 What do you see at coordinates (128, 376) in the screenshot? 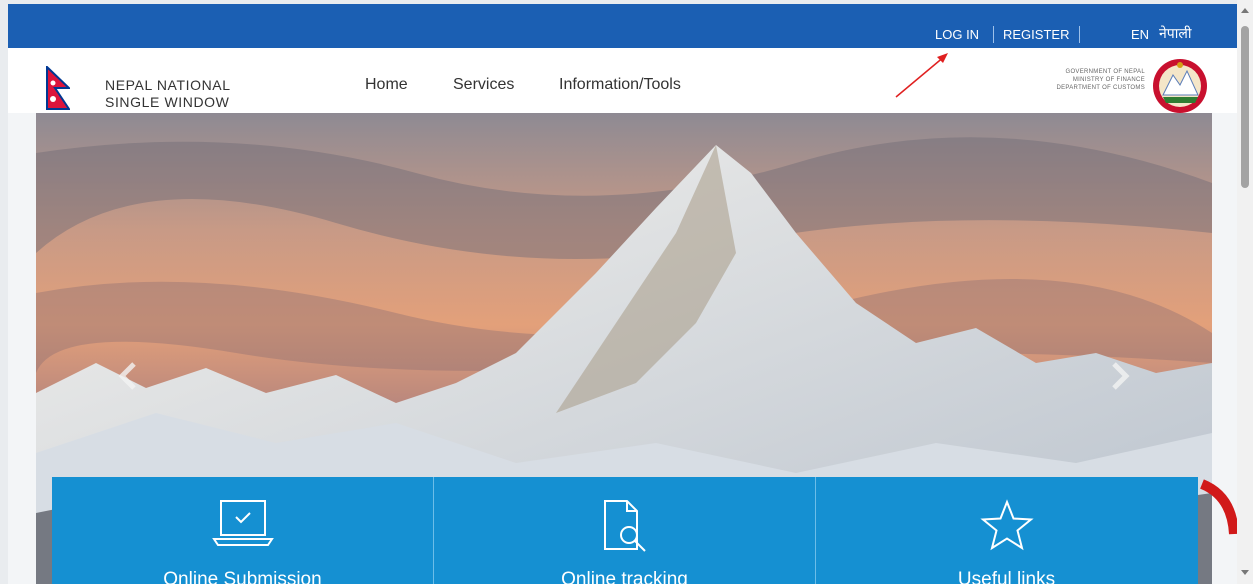
I see `carousel-prev-icon` at bounding box center [128, 376].